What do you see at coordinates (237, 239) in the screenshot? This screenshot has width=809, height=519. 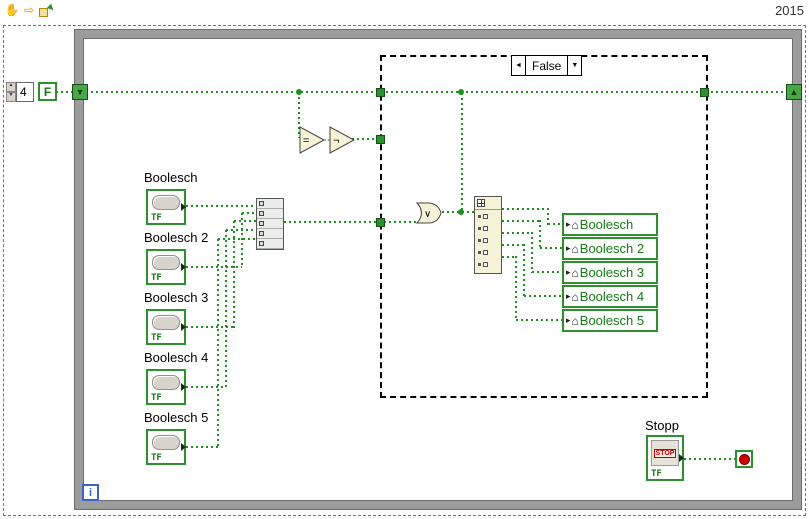 I see `wire-ctl5-in` at bounding box center [237, 239].